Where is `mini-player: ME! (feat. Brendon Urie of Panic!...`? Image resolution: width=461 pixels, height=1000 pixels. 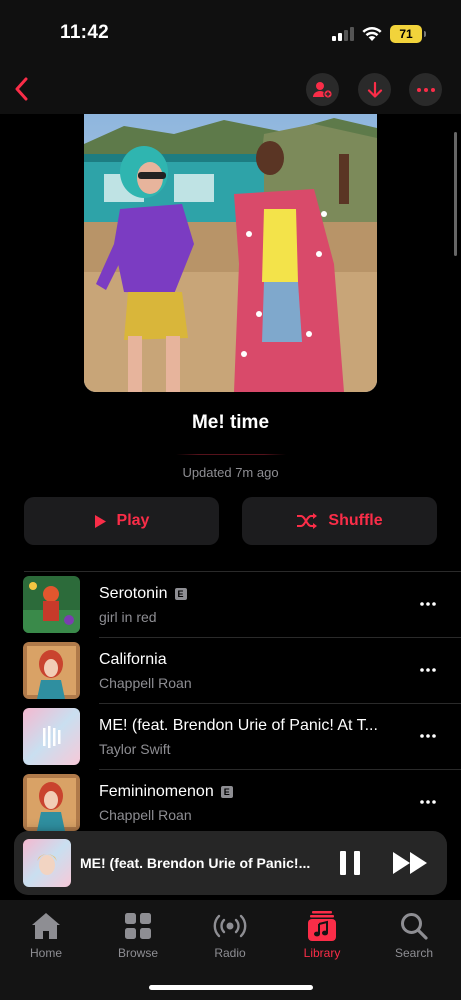
mini-player: ME! (feat. Brendon Urie of Panic!... is located at coordinates (230, 863).